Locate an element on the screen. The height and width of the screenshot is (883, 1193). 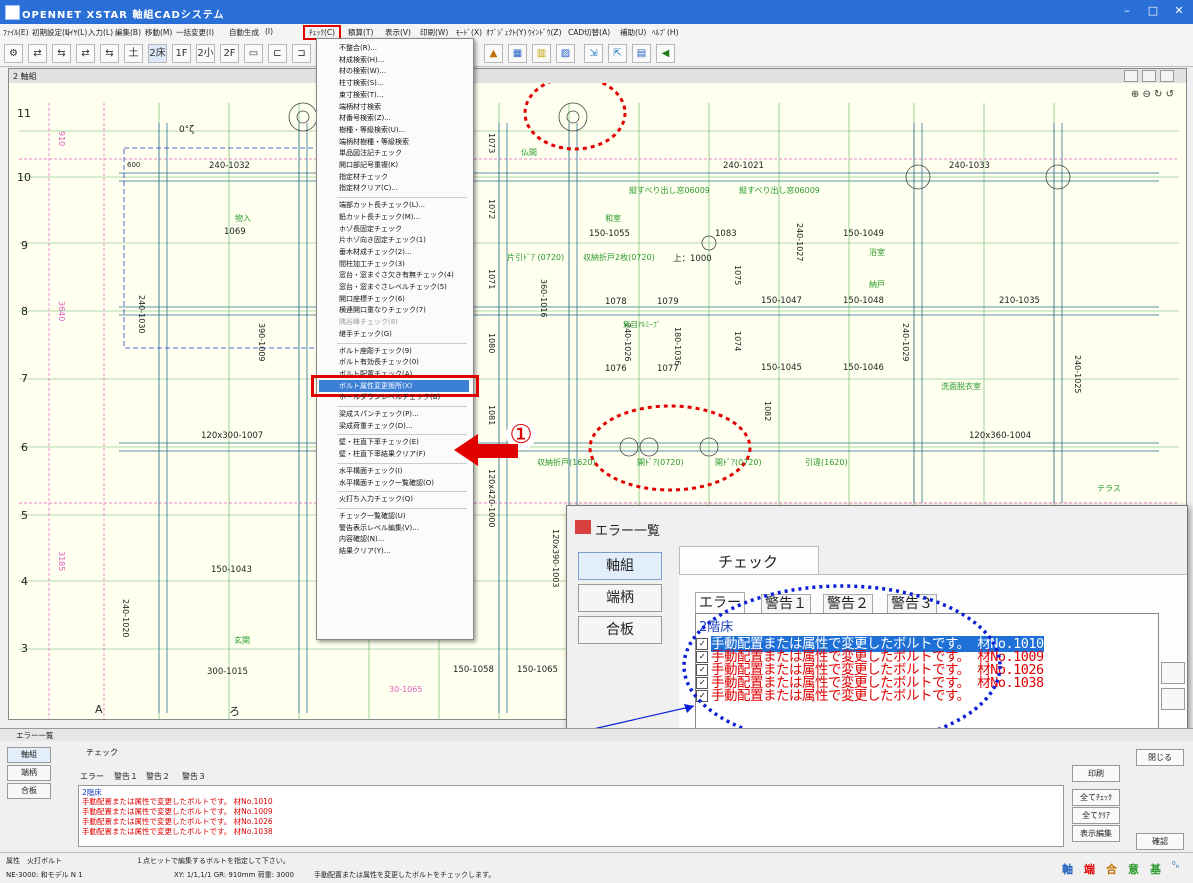
status-prompt: １点ヒットで編集するボルトを指定して下さい。 is located at coordinates (213, 861).